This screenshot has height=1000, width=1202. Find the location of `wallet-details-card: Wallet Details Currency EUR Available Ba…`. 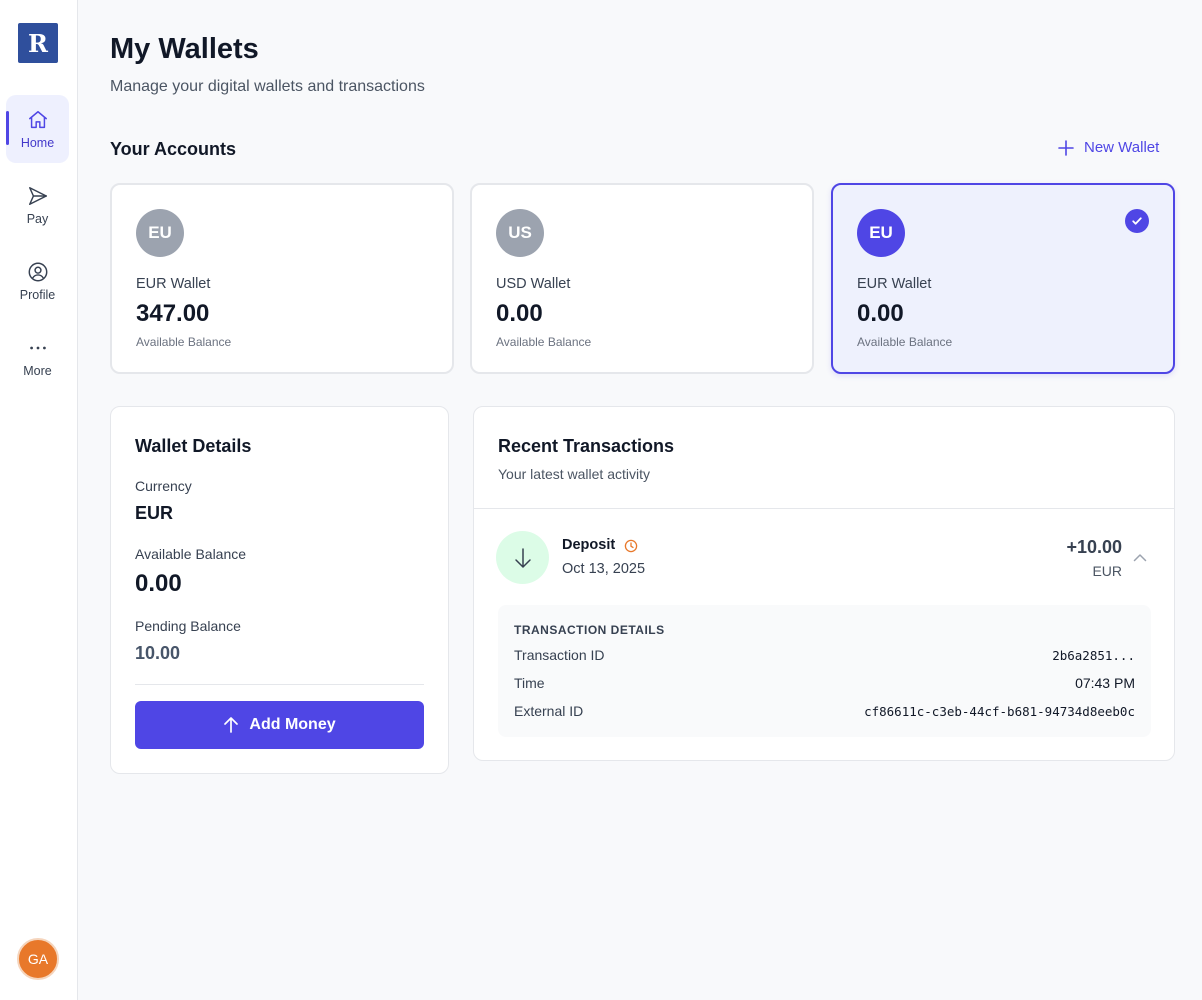

wallet-details-card: Wallet Details Currency EUR Available Ba… is located at coordinates (279, 590).